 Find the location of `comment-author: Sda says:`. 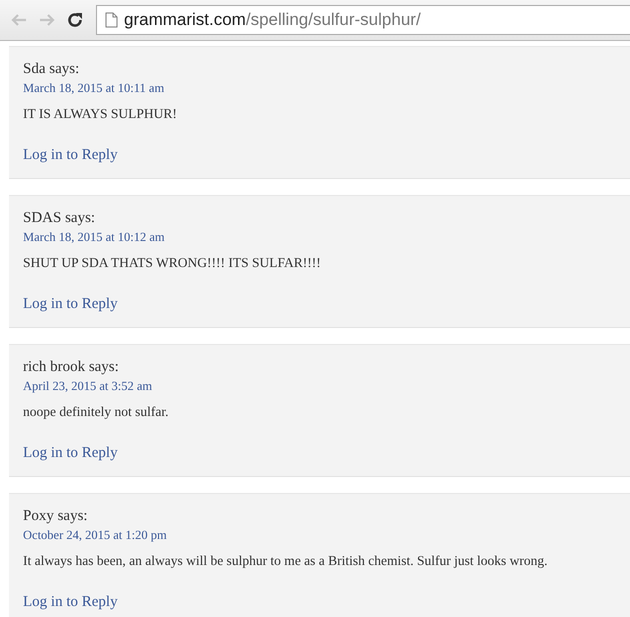

comment-author: Sda says: is located at coordinates (51, 69).